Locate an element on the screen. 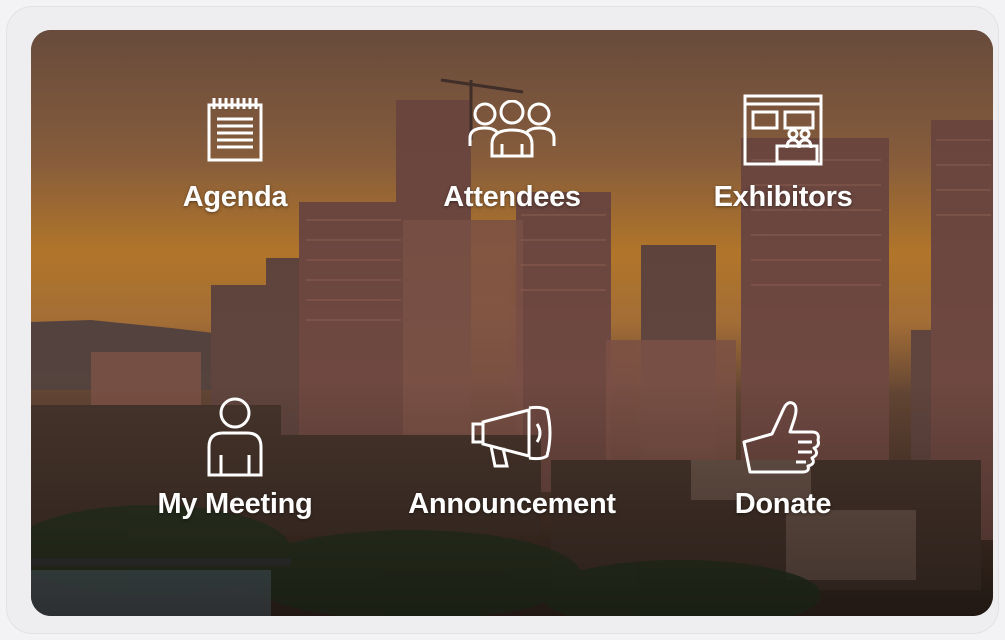  menu-item-label: My Meeting is located at coordinates (235, 504).